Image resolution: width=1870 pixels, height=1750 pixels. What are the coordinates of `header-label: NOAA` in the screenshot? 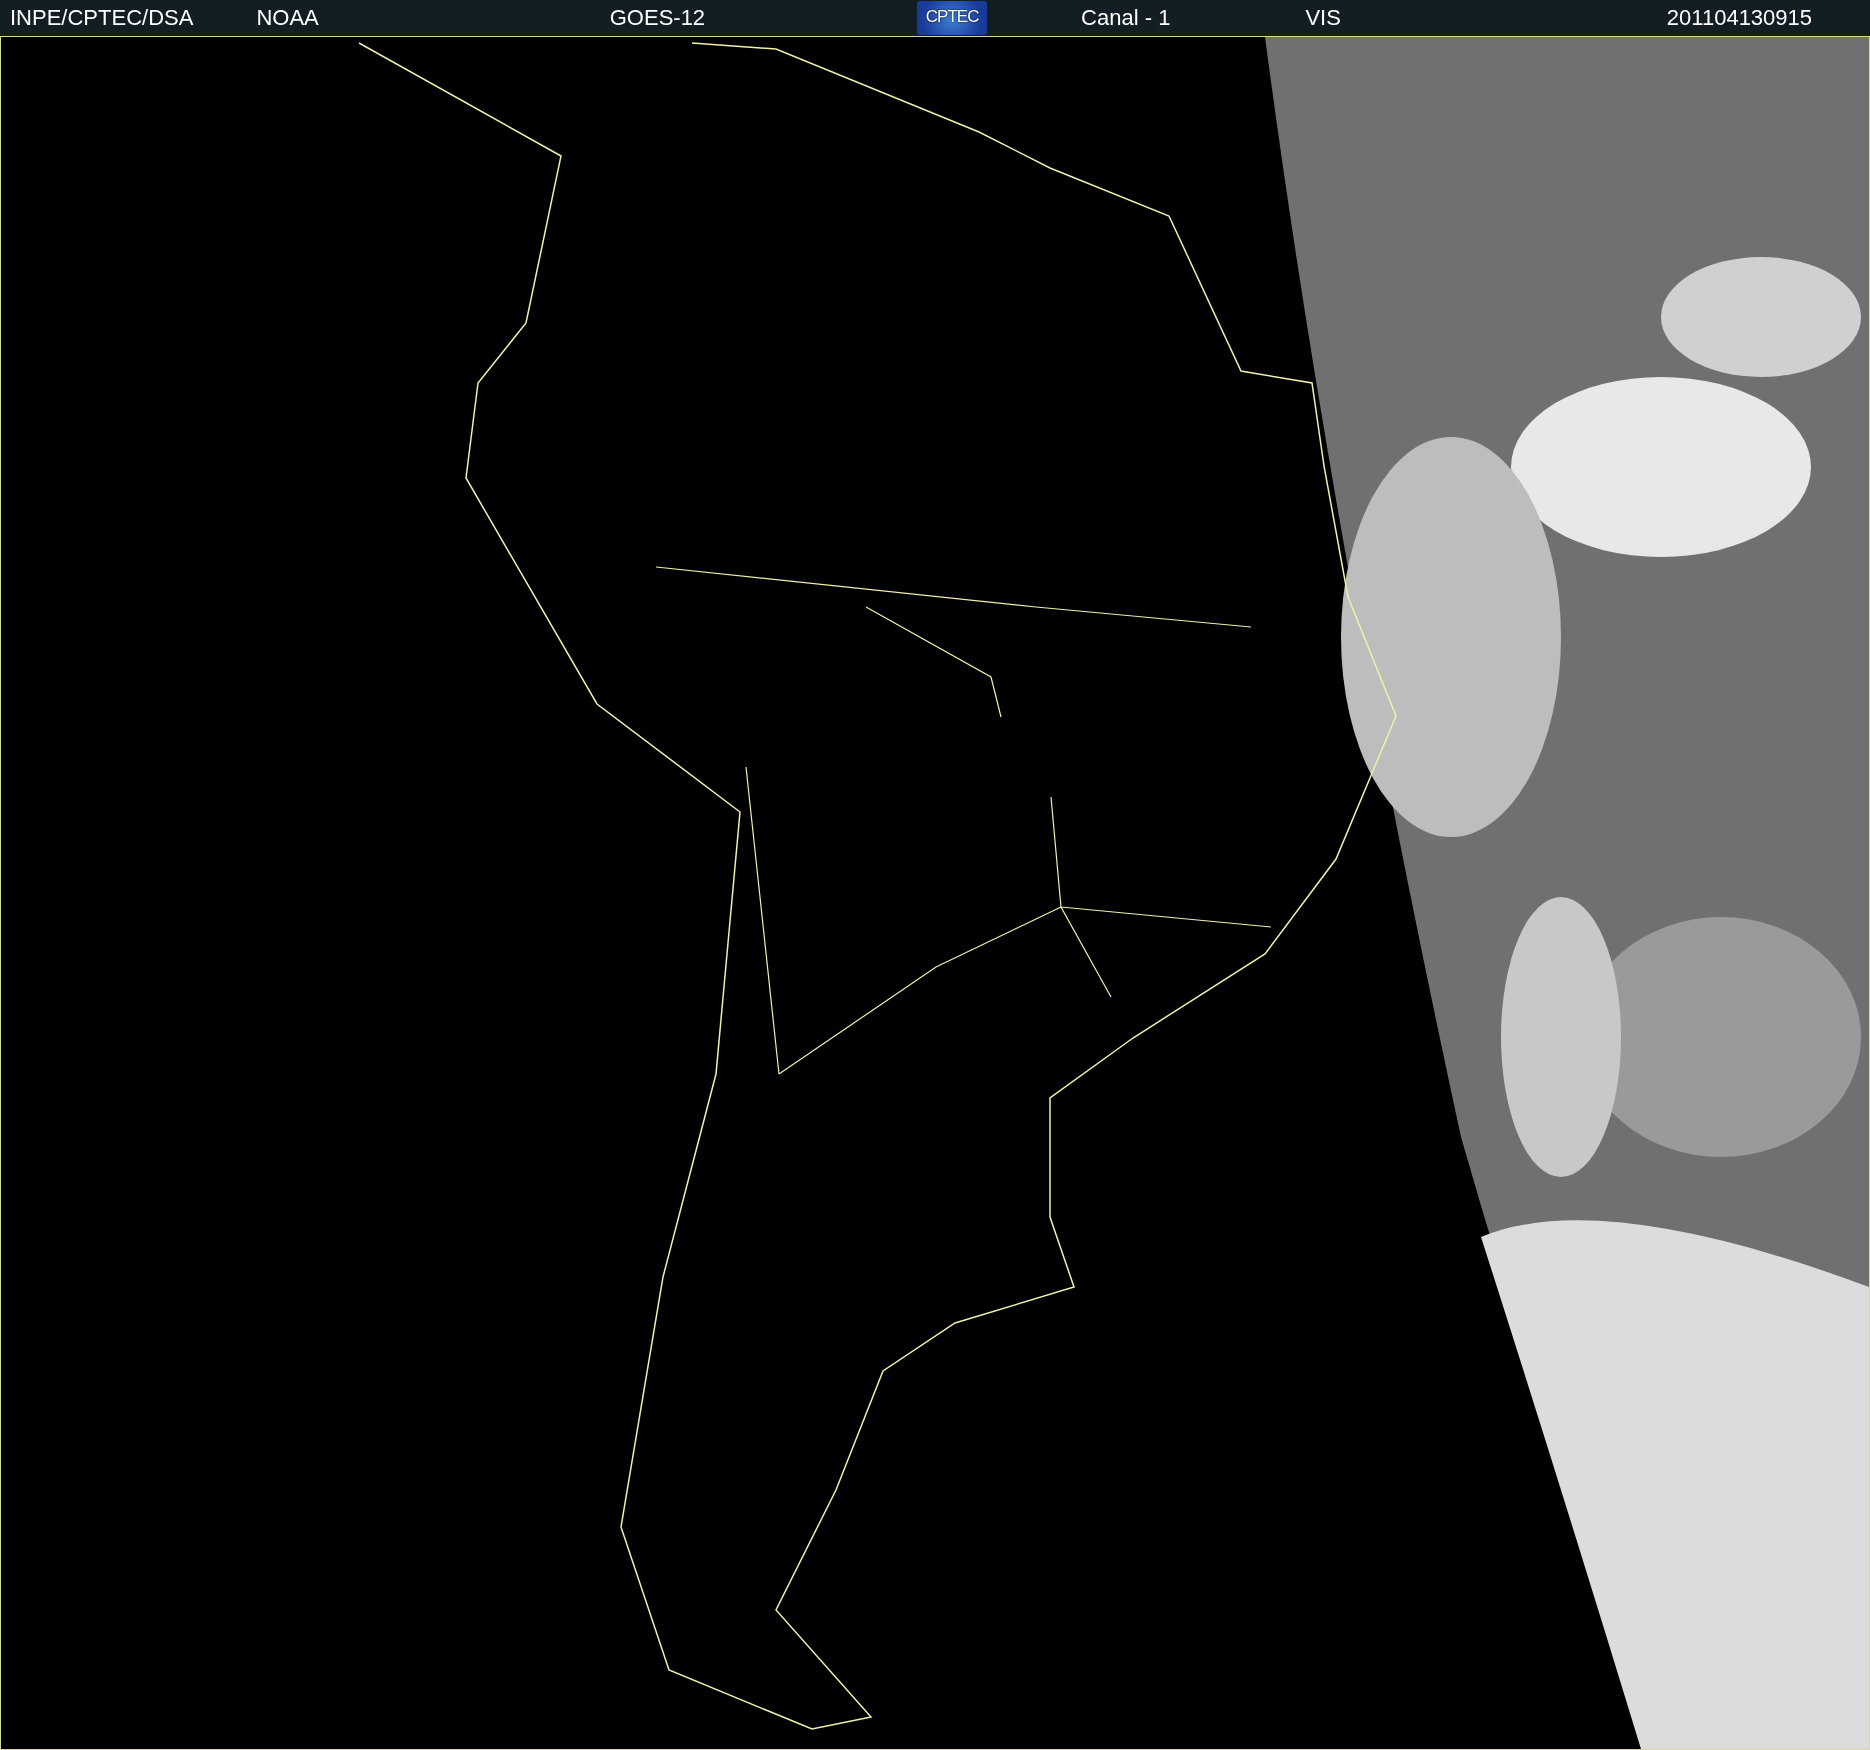 It's located at (287, 18).